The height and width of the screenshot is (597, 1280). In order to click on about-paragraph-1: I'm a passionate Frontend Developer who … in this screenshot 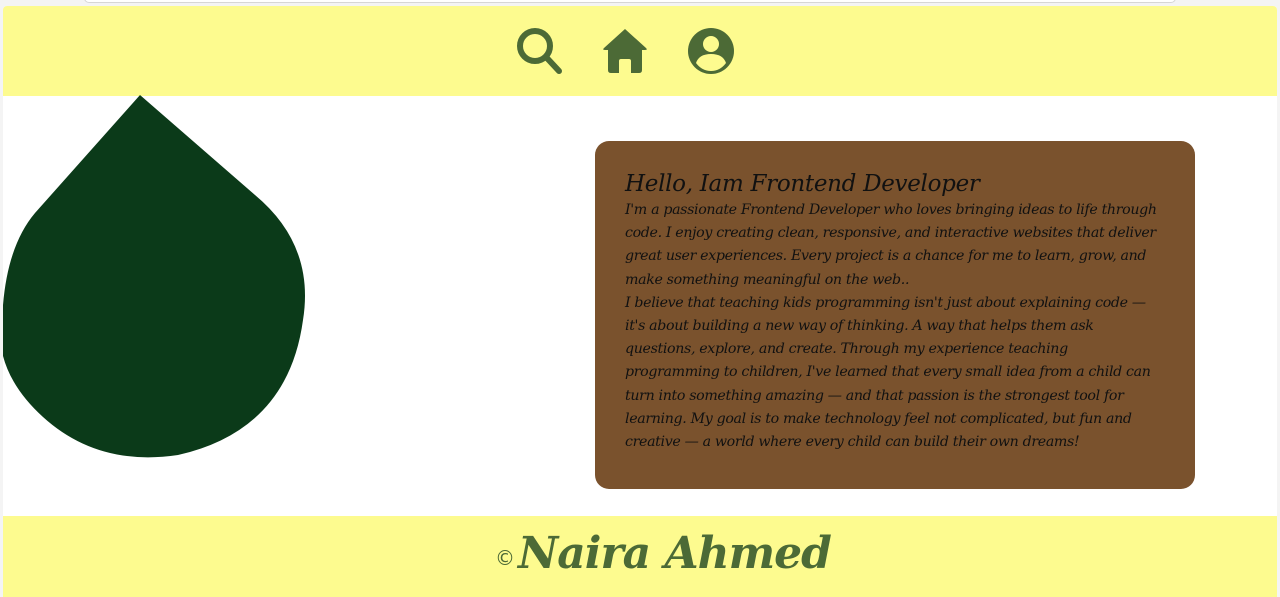, I will do `click(891, 245)`.